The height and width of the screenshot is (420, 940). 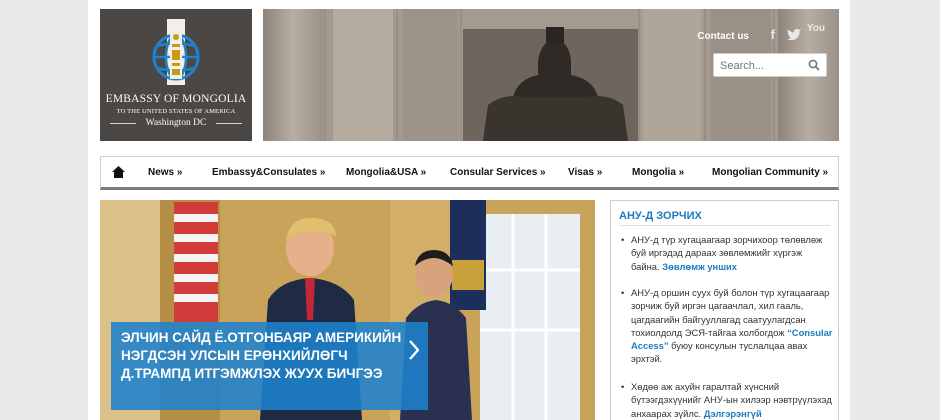 I want to click on nav-item-mongolia: Mongolia », so click(x=658, y=172).